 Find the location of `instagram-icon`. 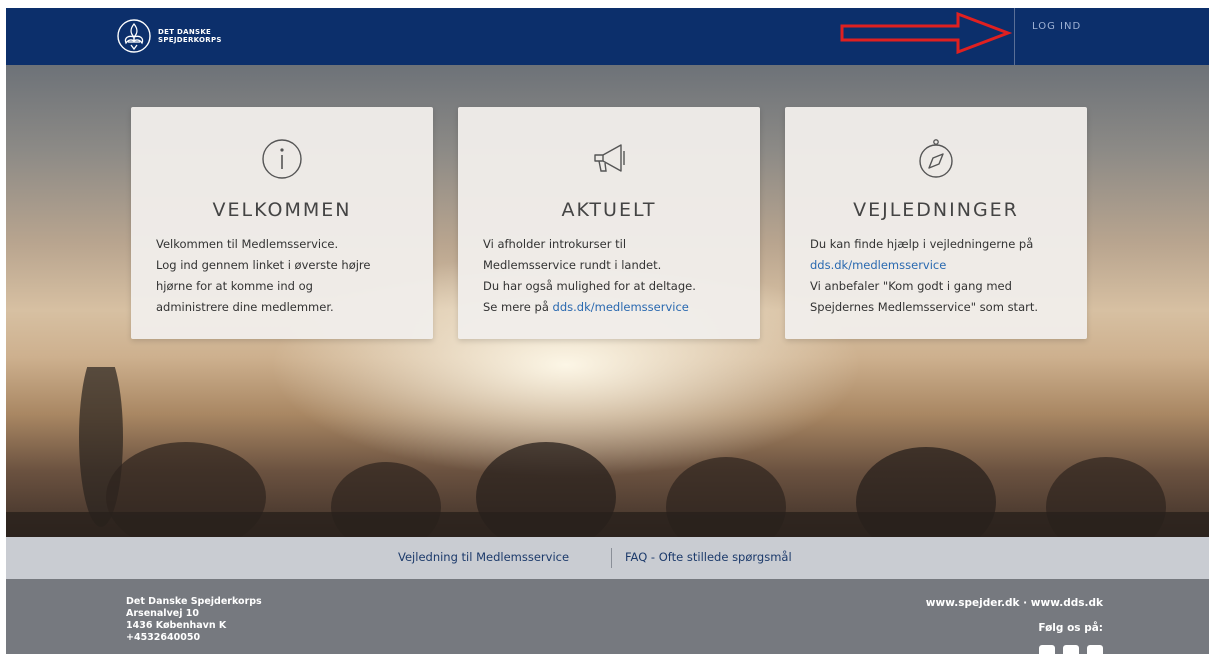

instagram-icon is located at coordinates (1071, 649).